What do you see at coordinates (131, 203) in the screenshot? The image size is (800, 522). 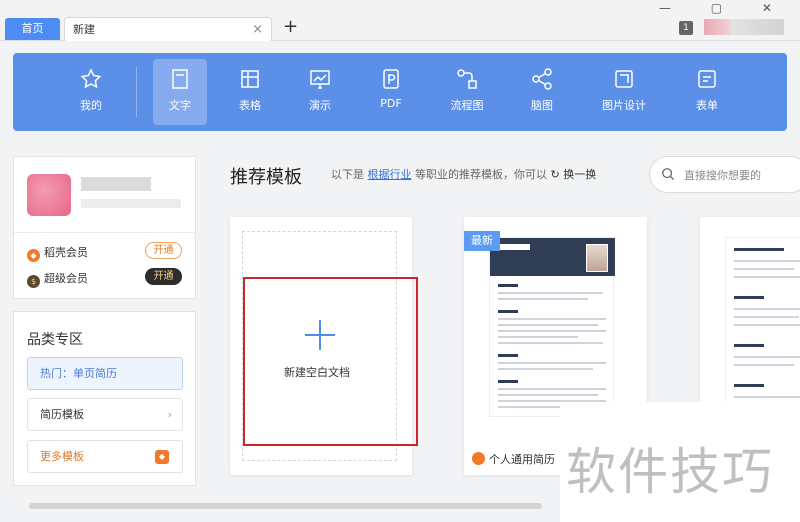 I see `user-info-redacted` at bounding box center [131, 203].